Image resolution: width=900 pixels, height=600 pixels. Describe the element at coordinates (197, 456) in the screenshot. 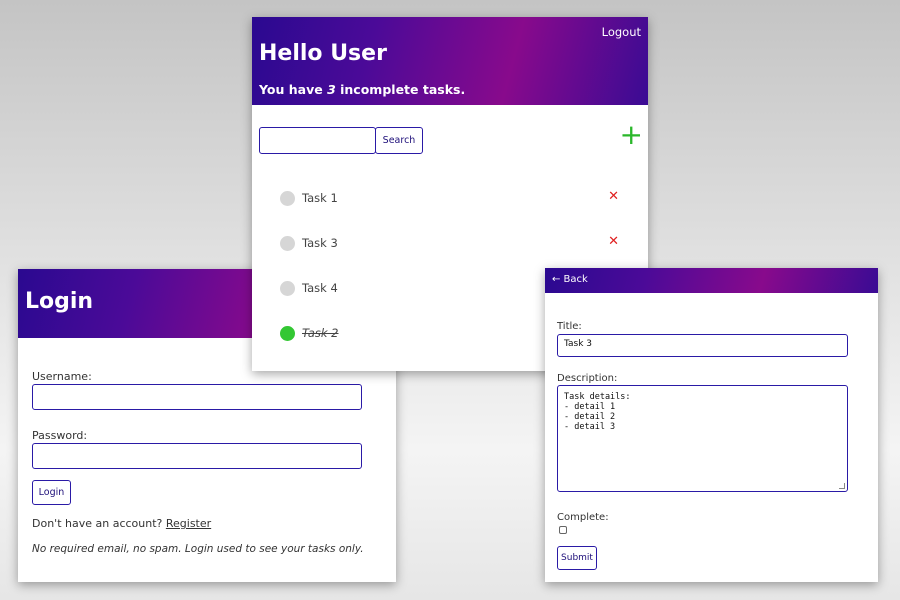

I see `password-field` at that location.